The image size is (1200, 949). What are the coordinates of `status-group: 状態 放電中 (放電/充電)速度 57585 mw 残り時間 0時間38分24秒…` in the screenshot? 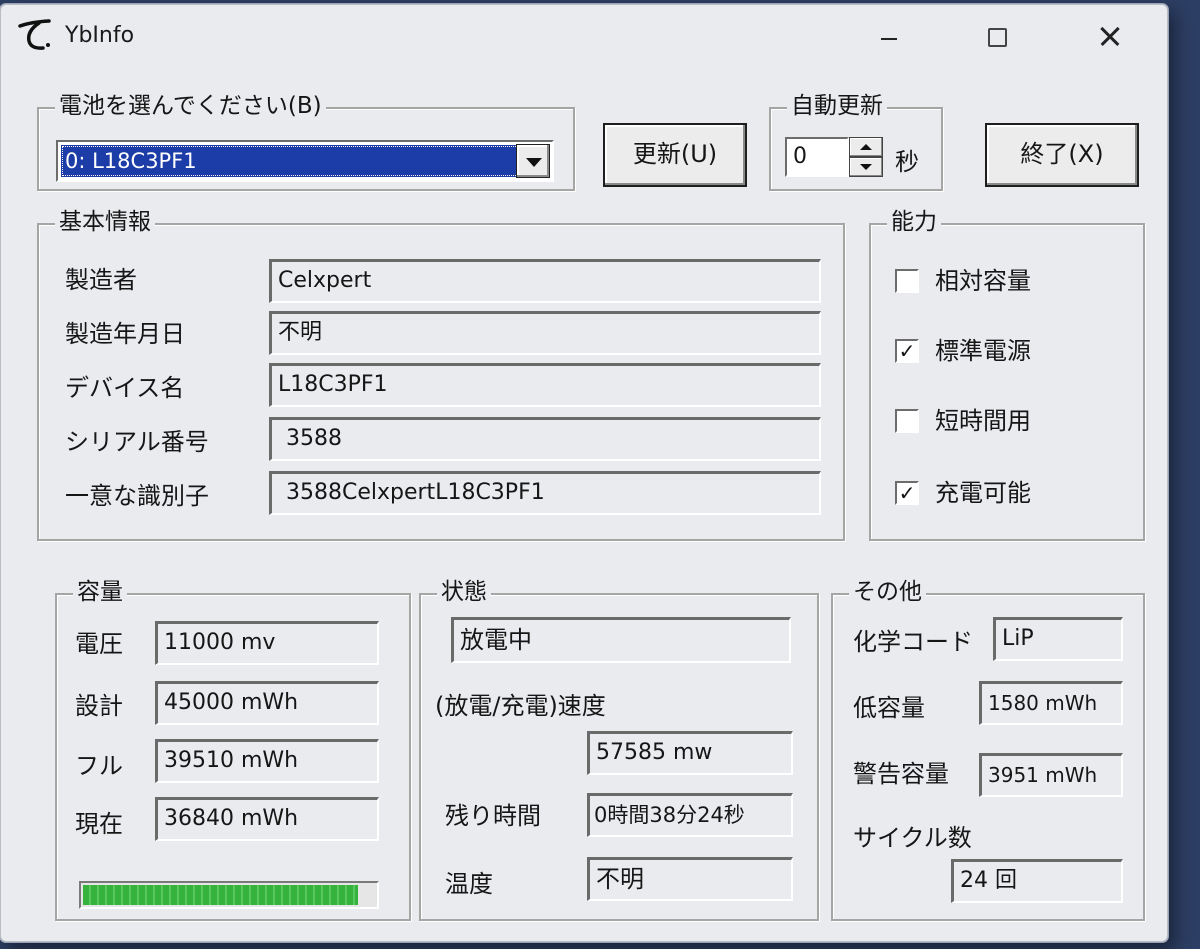 It's located at (619, 749).